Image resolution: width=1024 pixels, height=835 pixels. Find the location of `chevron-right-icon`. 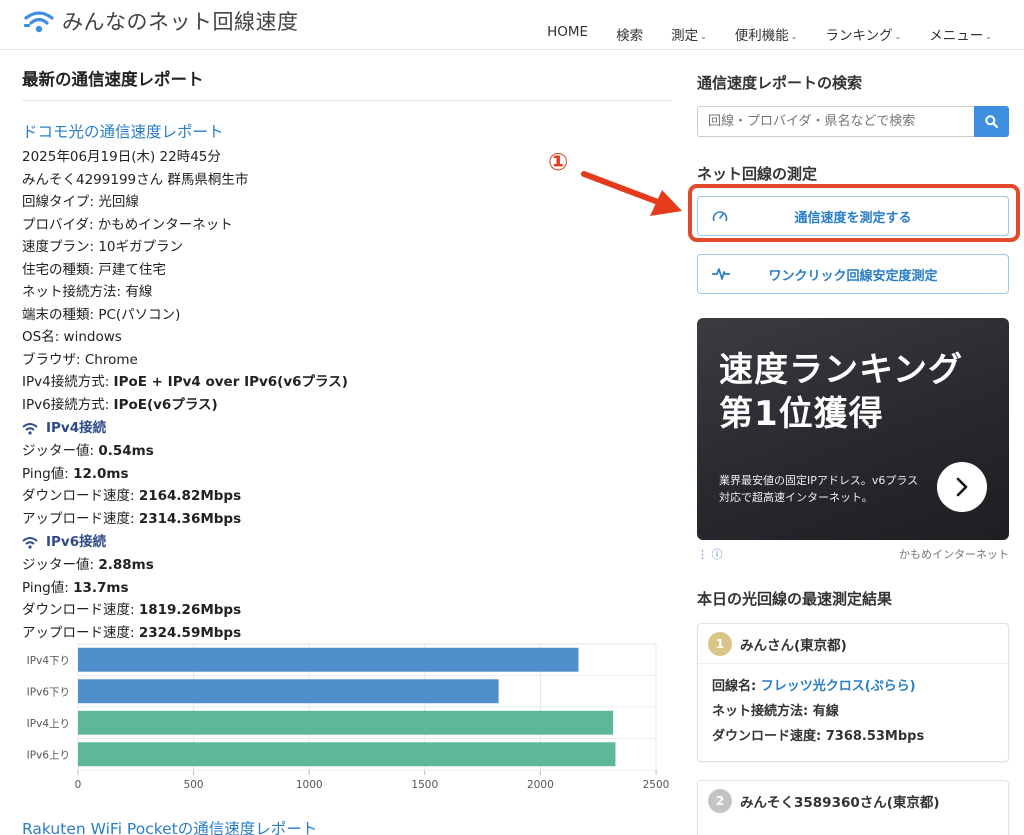

chevron-right-icon is located at coordinates (962, 487).